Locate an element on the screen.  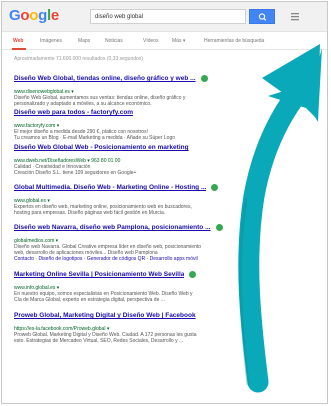
tab-videos: Vídeos is located at coordinates (151, 41).